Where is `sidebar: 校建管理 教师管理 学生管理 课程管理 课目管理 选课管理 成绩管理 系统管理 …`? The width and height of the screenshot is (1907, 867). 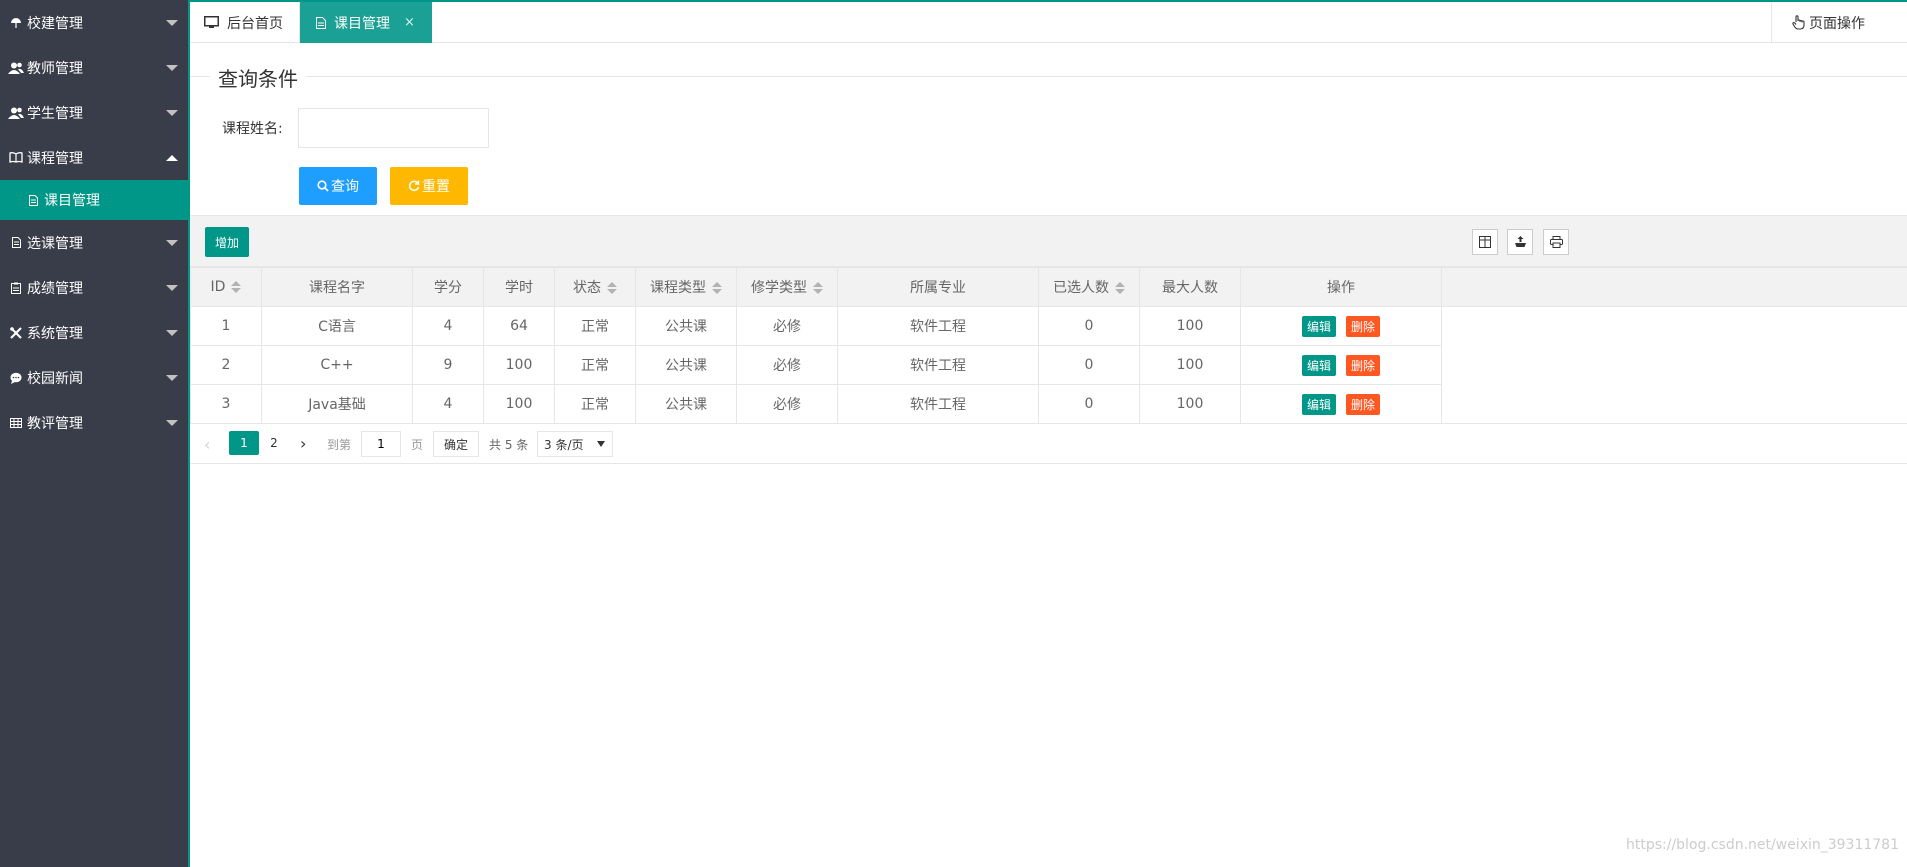
sidebar: 校建管理 教师管理 学生管理 课程管理 课目管理 选课管理 成绩管理 系统管理 … is located at coordinates (94, 433).